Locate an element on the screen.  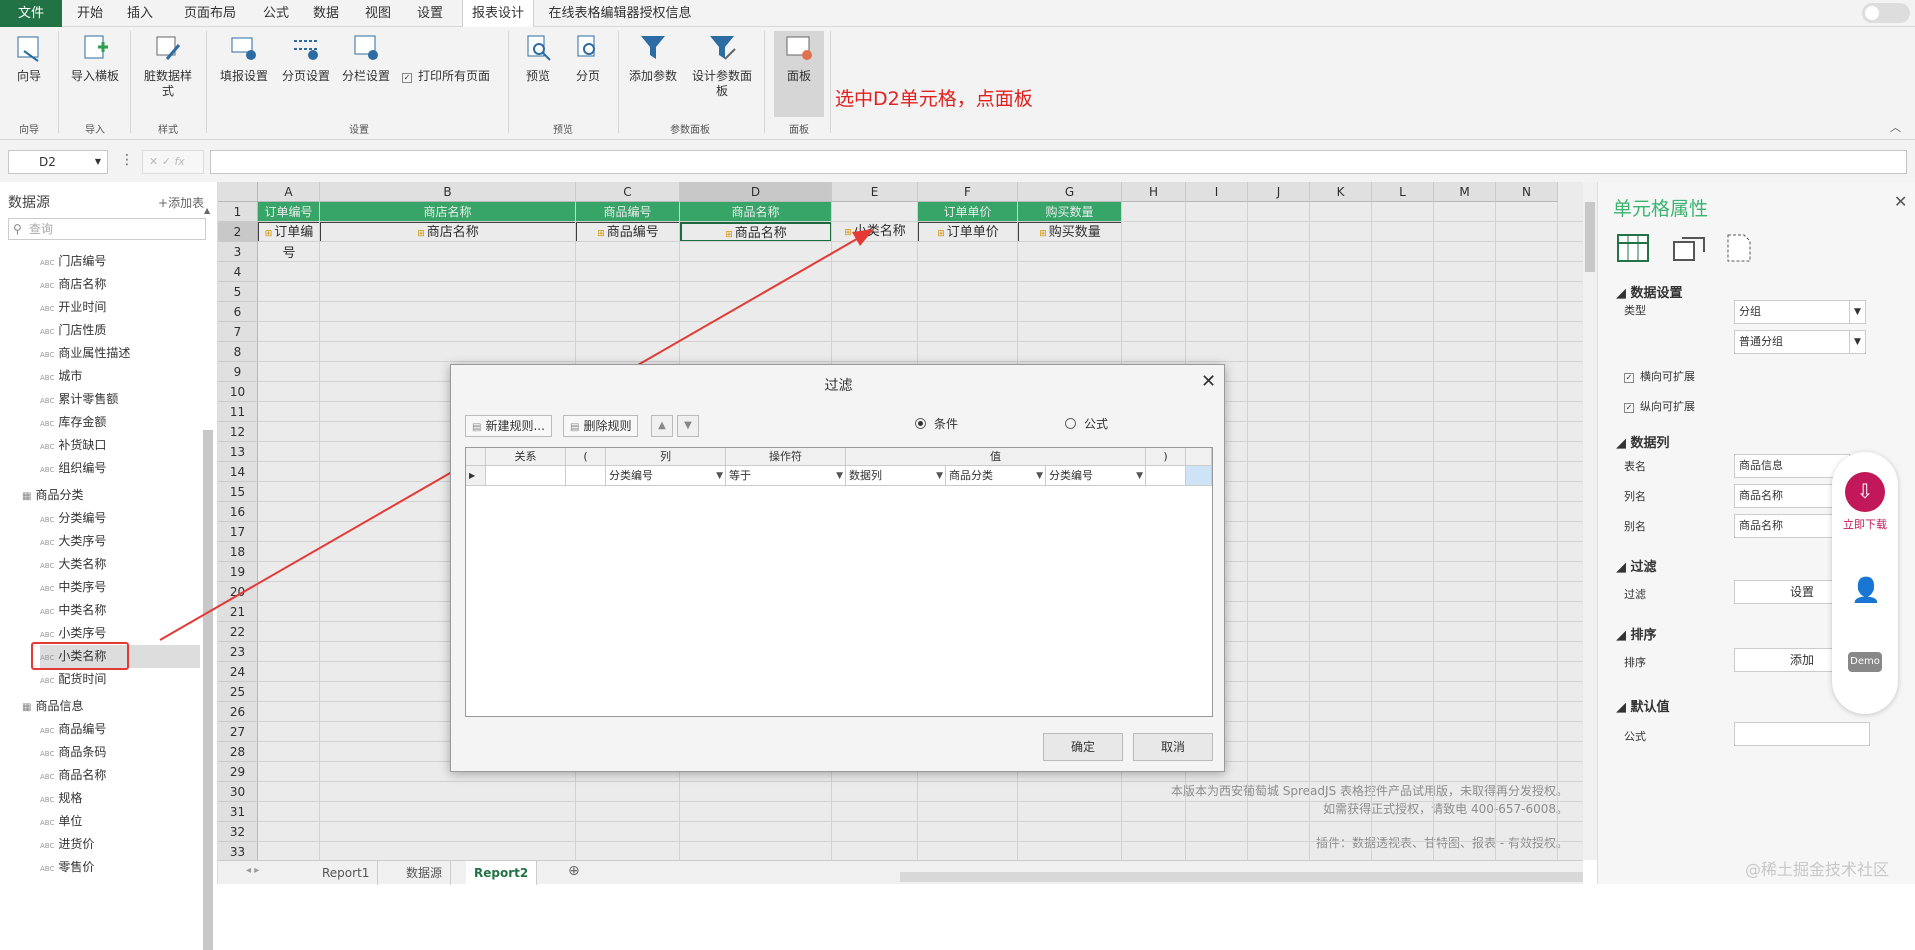
move-up-icon: ▲ is located at coordinates (662, 426).